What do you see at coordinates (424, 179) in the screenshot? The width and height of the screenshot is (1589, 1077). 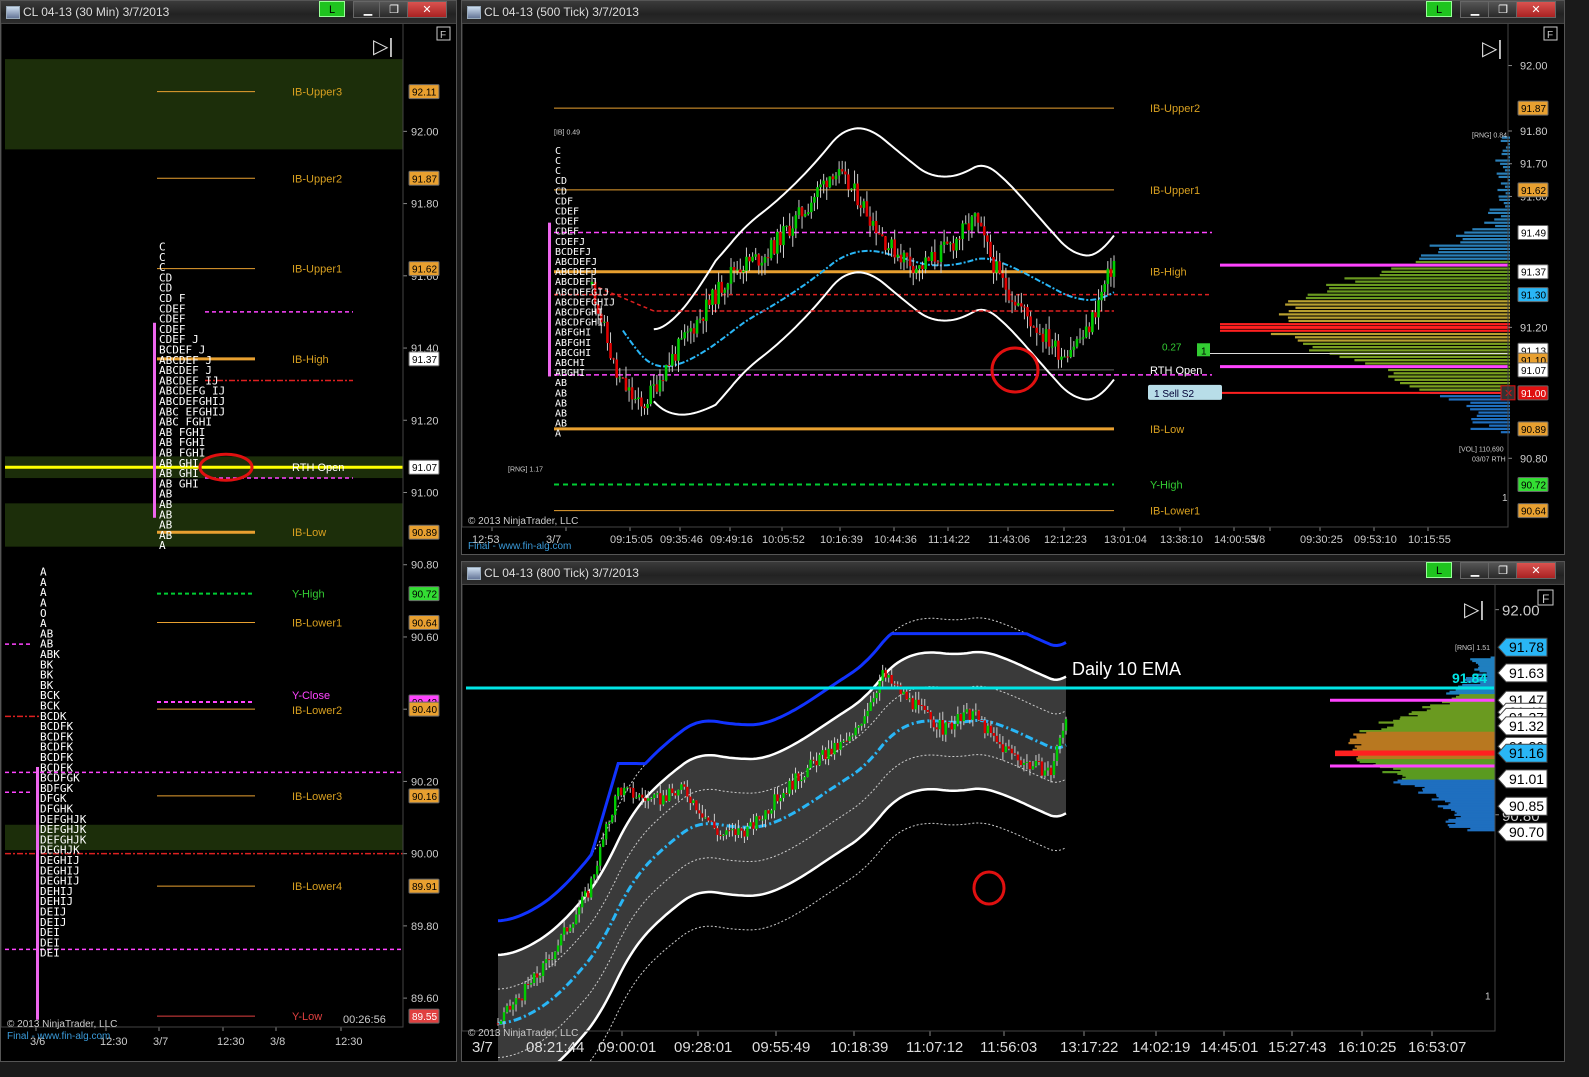 I see `price-tag: 91.87` at bounding box center [424, 179].